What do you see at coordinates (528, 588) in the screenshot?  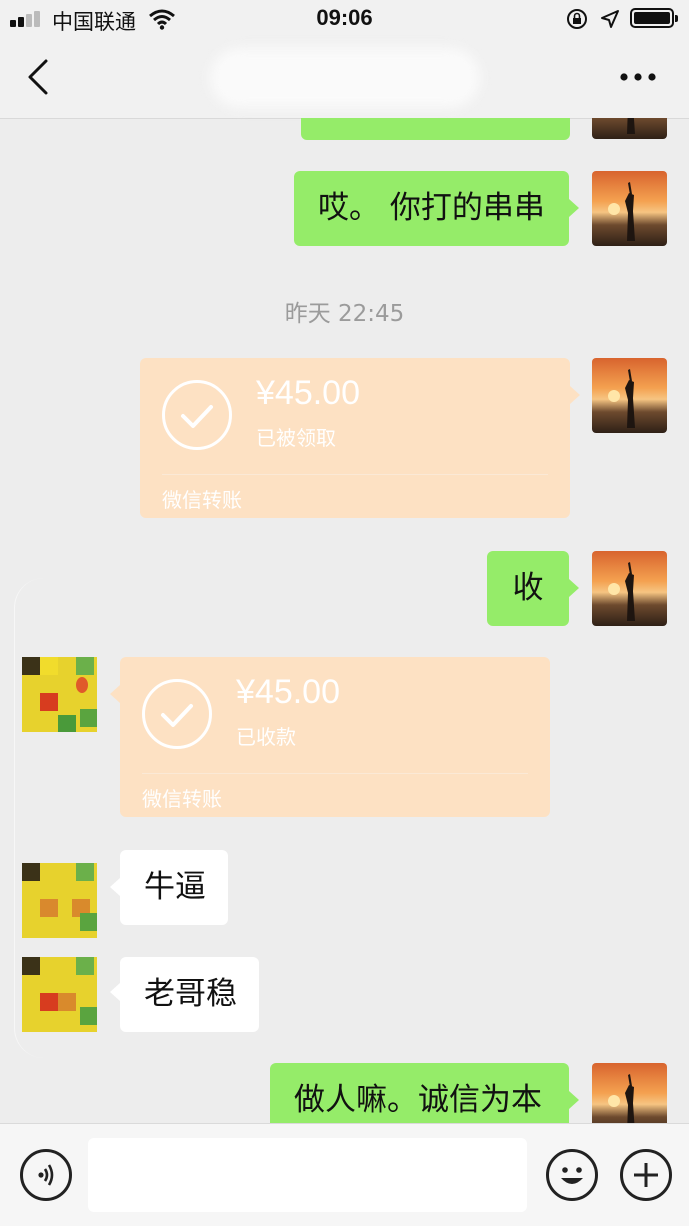 I see `message-bubble-self: 收` at bounding box center [528, 588].